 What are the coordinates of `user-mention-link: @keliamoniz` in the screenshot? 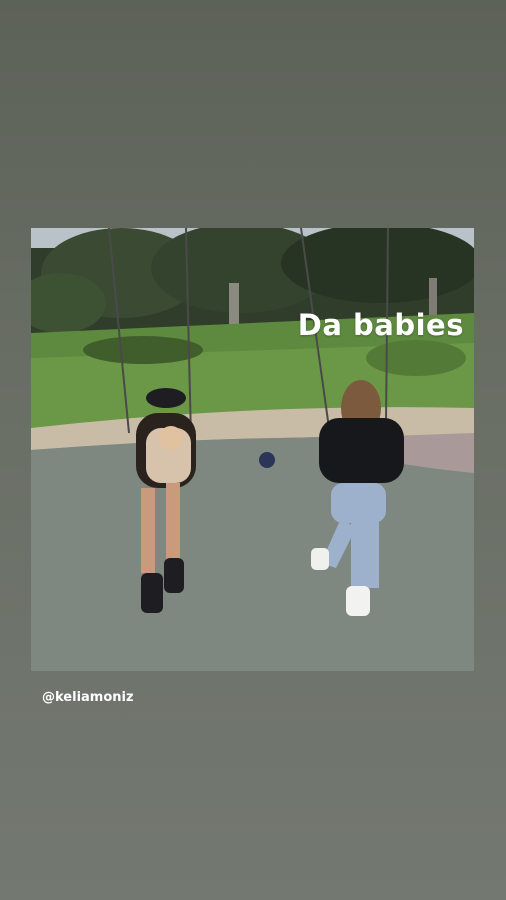 It's located at (88, 697).